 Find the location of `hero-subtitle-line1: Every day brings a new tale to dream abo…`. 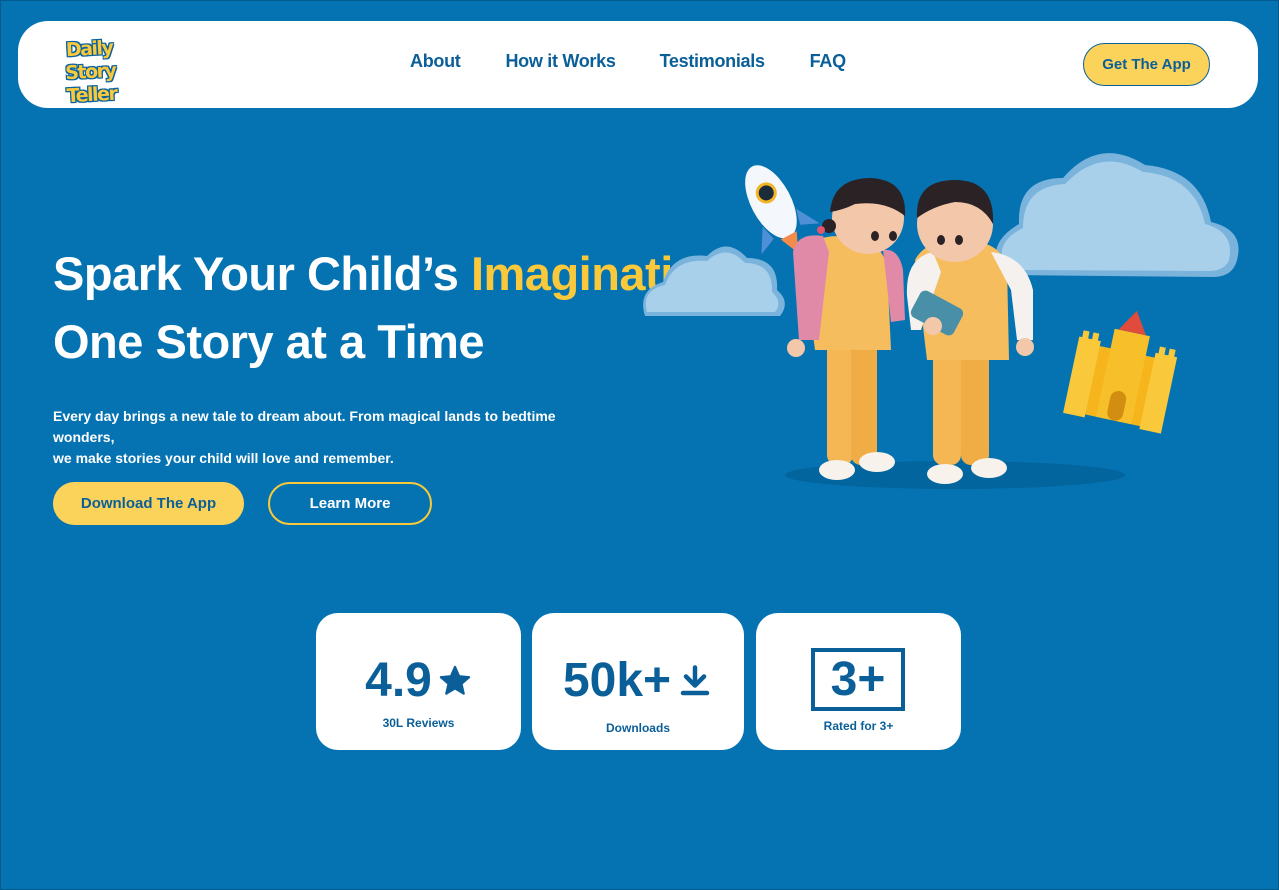

hero-subtitle-line1: Every day brings a new tale to dream abo… is located at coordinates (304, 426).